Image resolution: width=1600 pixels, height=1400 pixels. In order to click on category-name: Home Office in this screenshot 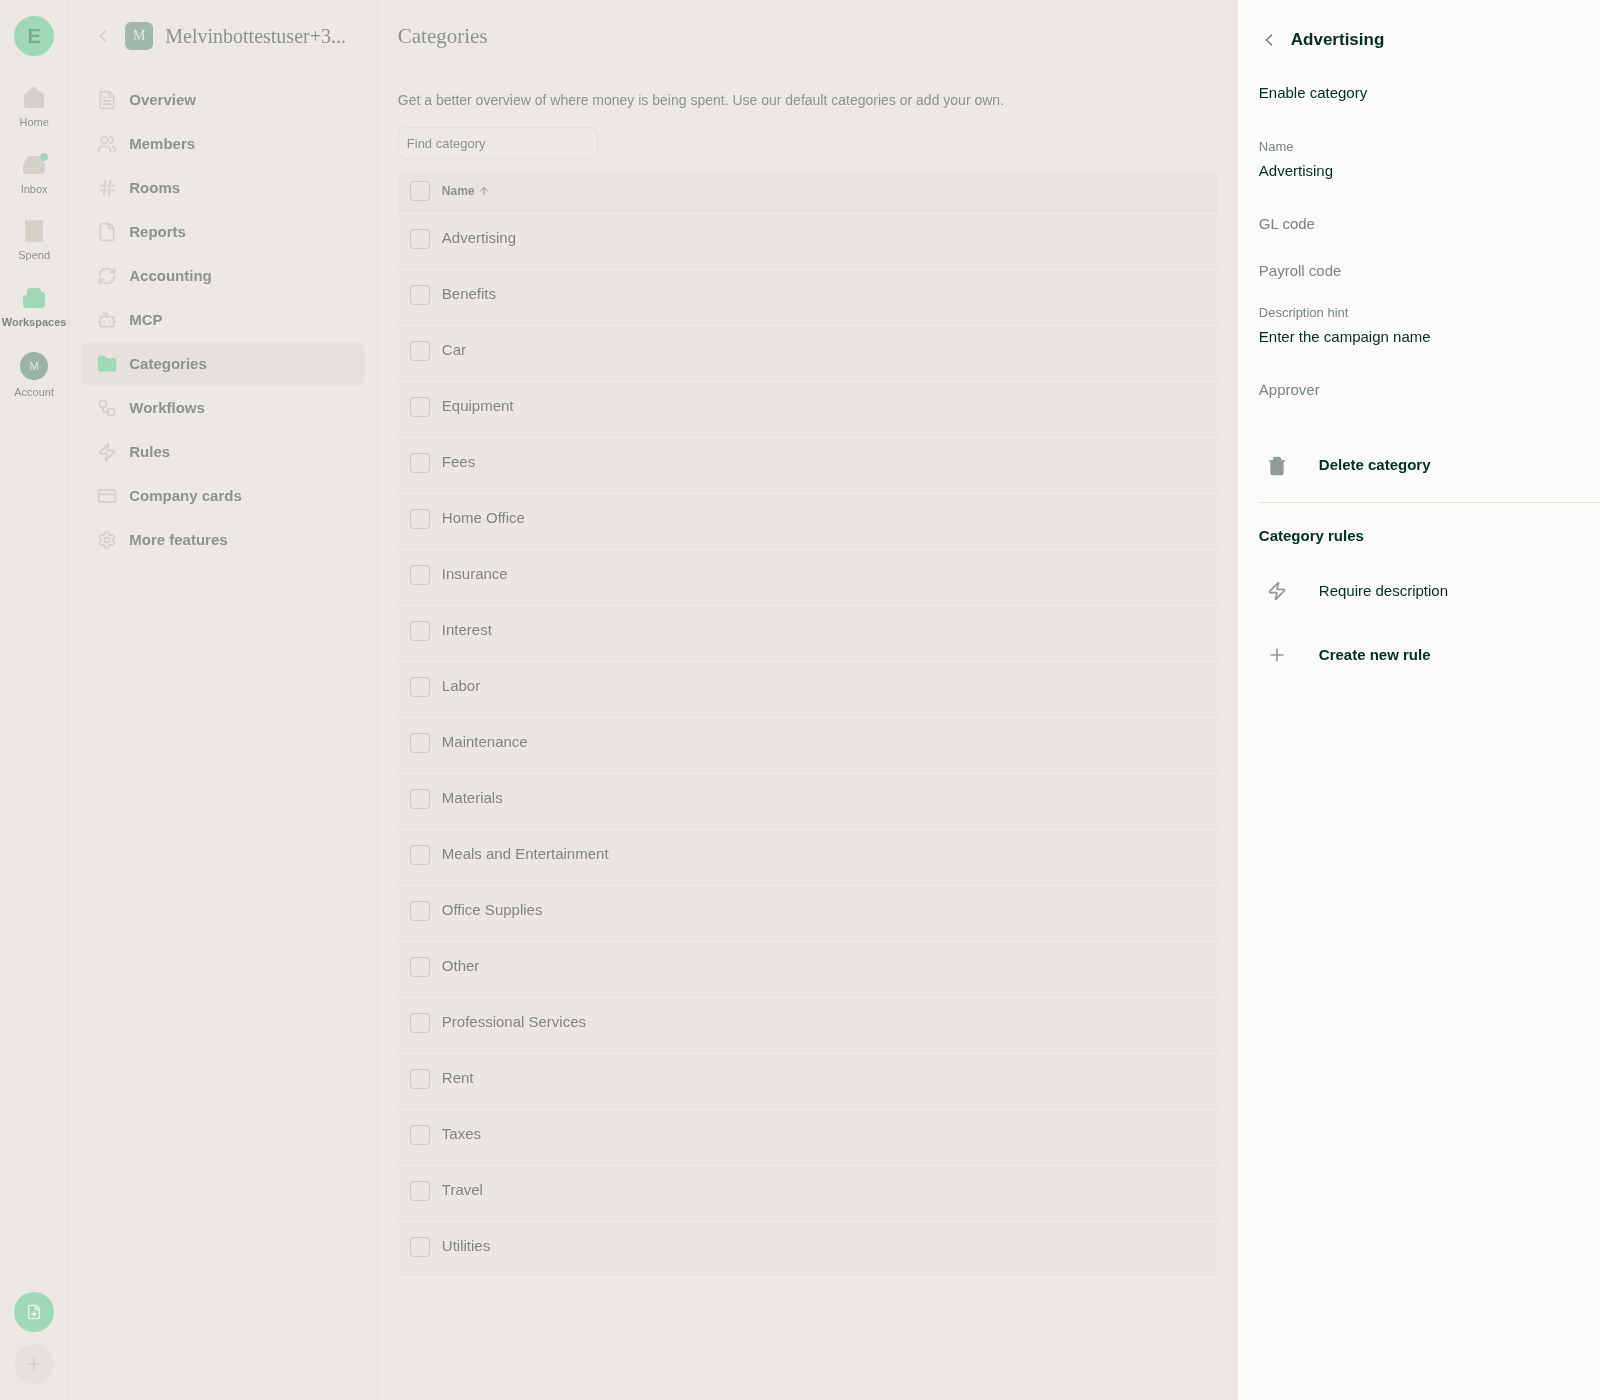, I will do `click(483, 518)`.